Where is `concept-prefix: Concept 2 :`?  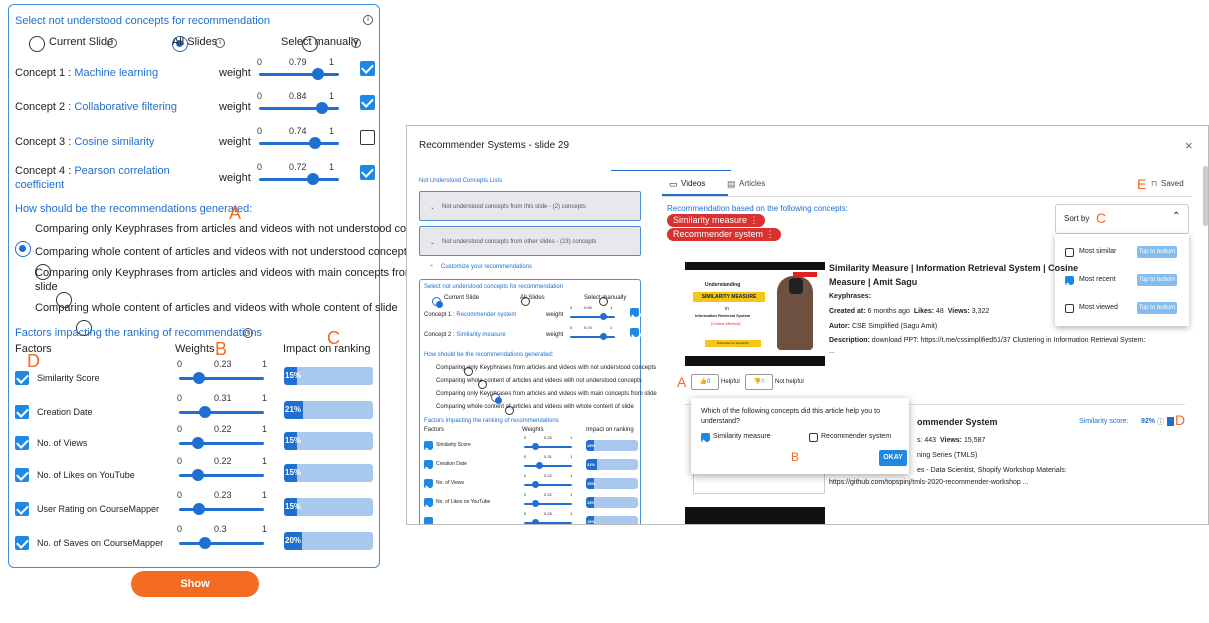 concept-prefix: Concept 2 : is located at coordinates (45, 107).